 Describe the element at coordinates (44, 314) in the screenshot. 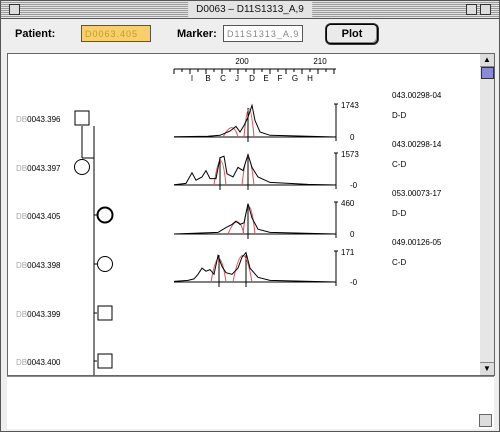

I see `pedigree-id: 0043.399` at that location.